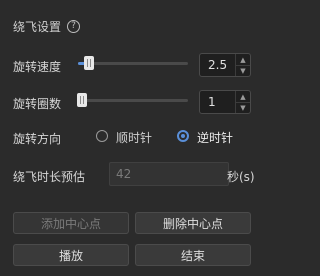 The width and height of the screenshot is (320, 276). What do you see at coordinates (225, 102) in the screenshot?
I see `circles-spinbox: 1 ▲ ▼` at bounding box center [225, 102].